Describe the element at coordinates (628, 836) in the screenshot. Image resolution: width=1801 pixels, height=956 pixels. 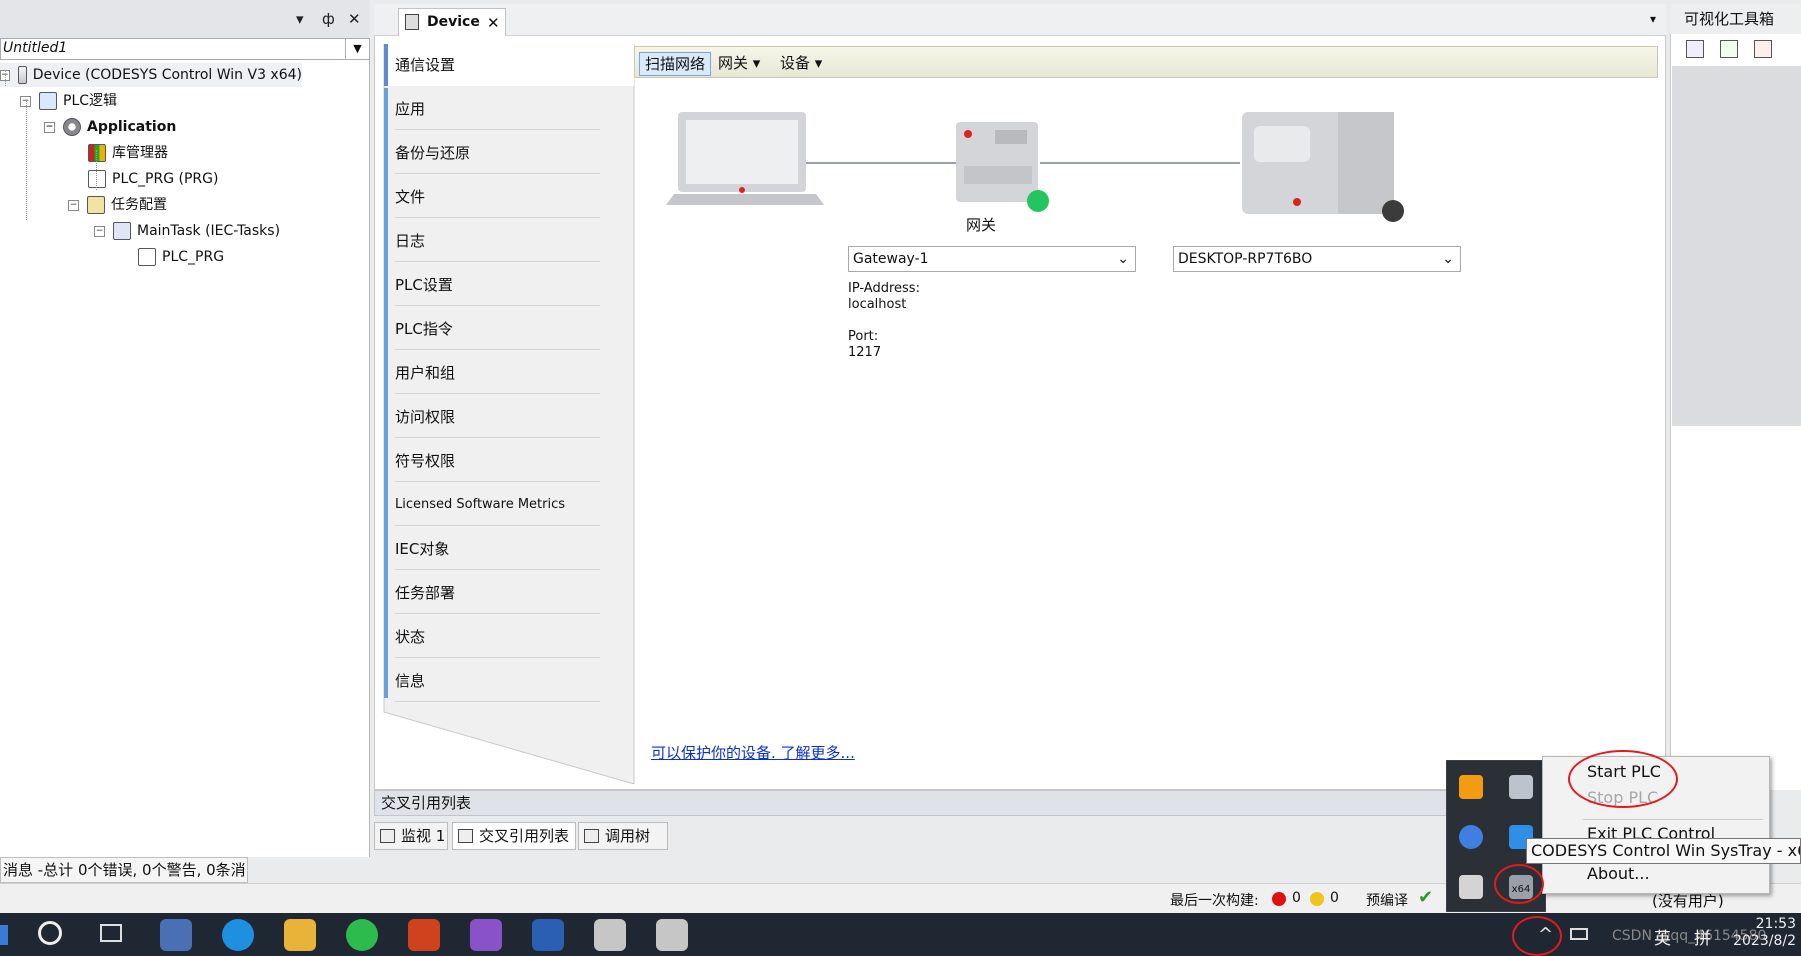
I see `tab-label: 调用树` at that location.